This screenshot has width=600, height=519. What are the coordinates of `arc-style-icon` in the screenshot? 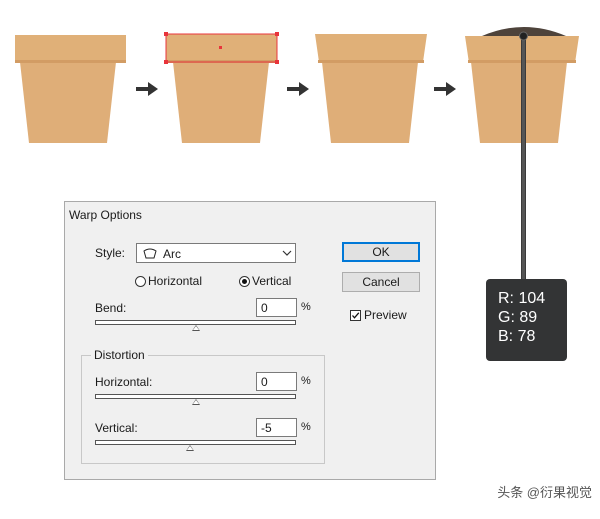 It's located at (150, 253).